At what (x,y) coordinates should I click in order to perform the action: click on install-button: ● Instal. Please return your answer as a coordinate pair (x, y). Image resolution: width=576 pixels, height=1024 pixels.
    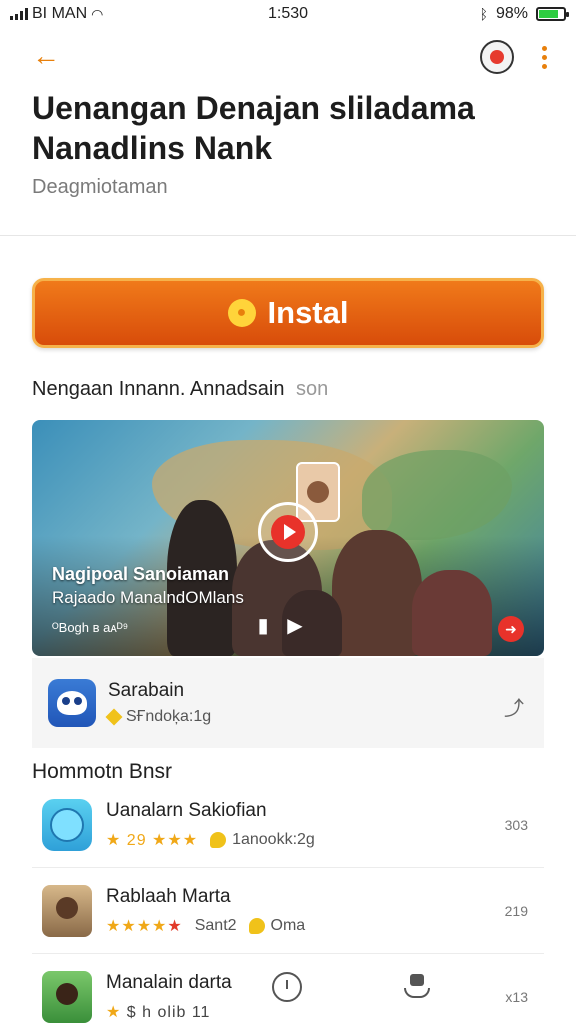
    Looking at the image, I should click on (288, 313).